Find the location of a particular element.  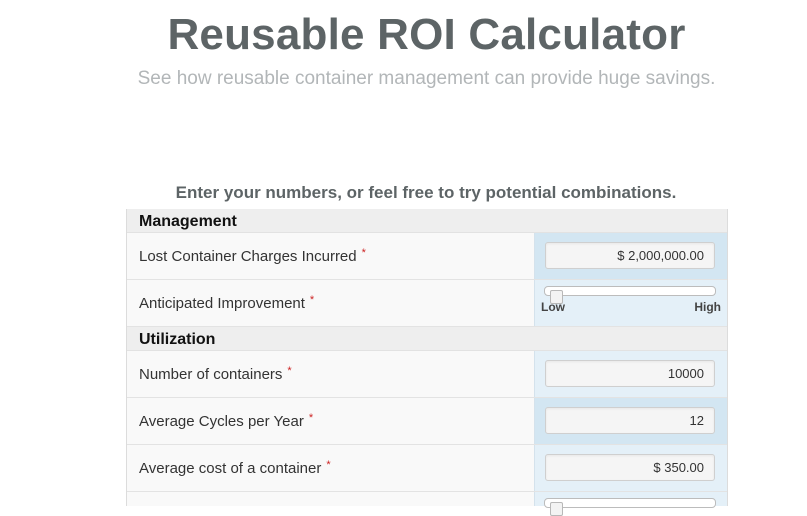

row-number-of-containers: Number of containers * 10000 is located at coordinates (427, 374).